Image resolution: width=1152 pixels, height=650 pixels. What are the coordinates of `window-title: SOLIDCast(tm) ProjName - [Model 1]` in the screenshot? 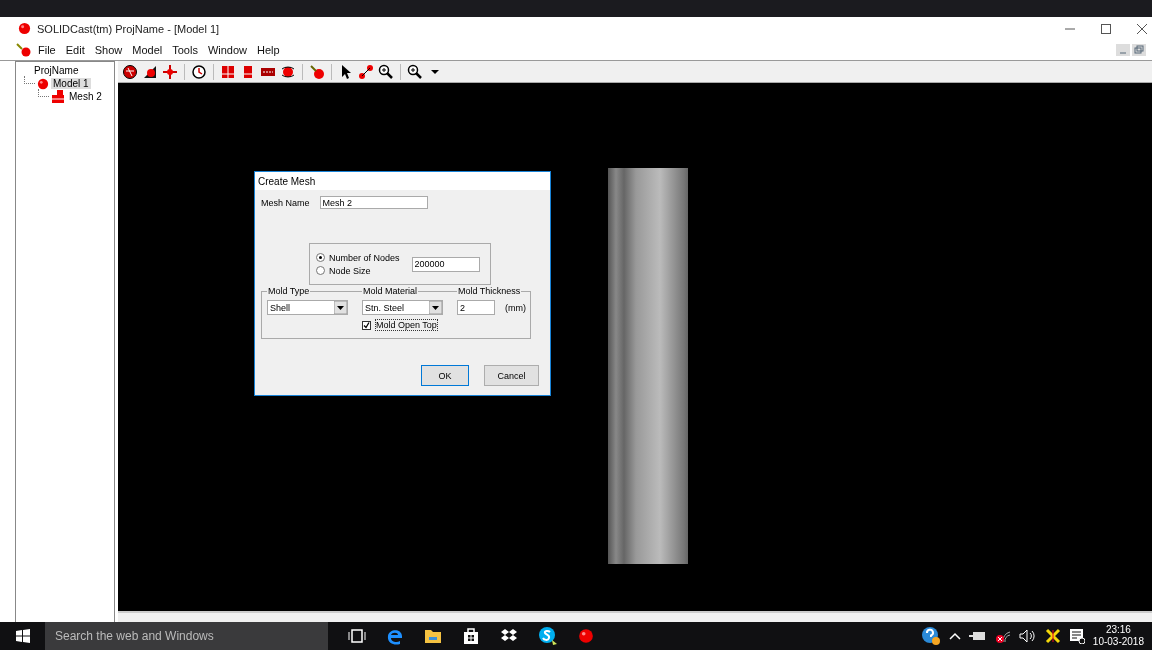 It's located at (129, 28).